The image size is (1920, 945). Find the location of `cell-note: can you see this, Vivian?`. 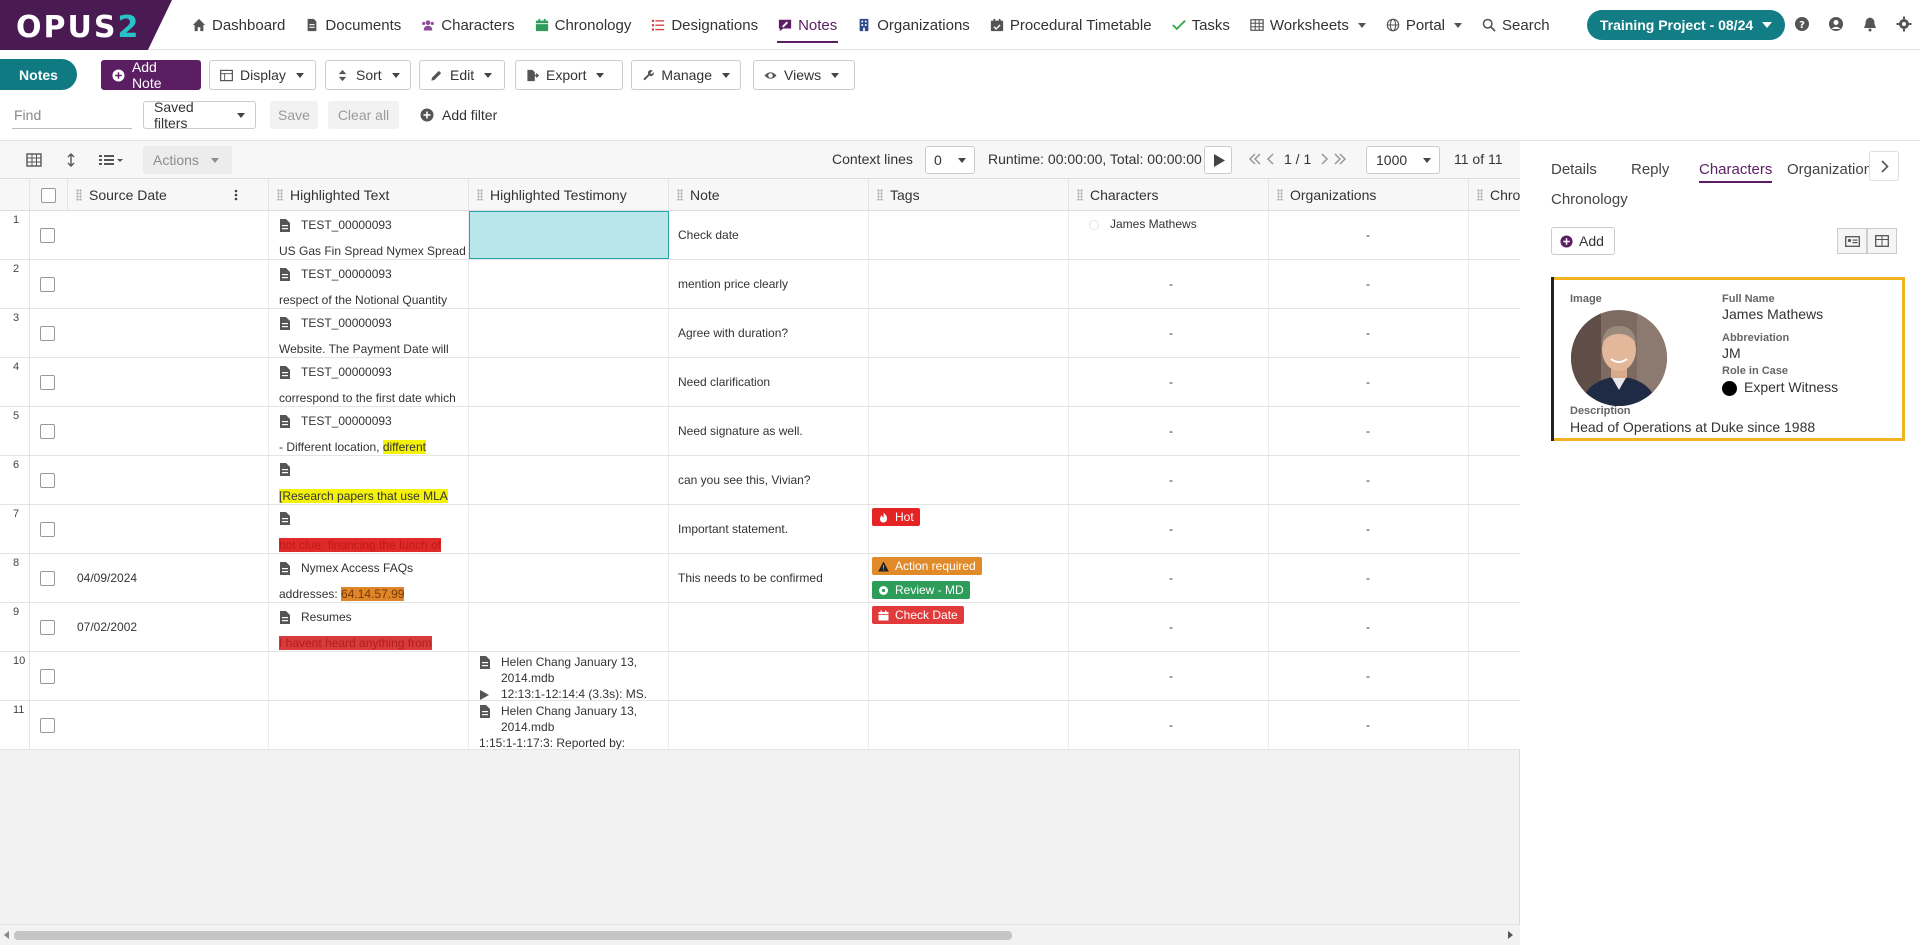

cell-note: can you see this, Vivian? is located at coordinates (769, 480).